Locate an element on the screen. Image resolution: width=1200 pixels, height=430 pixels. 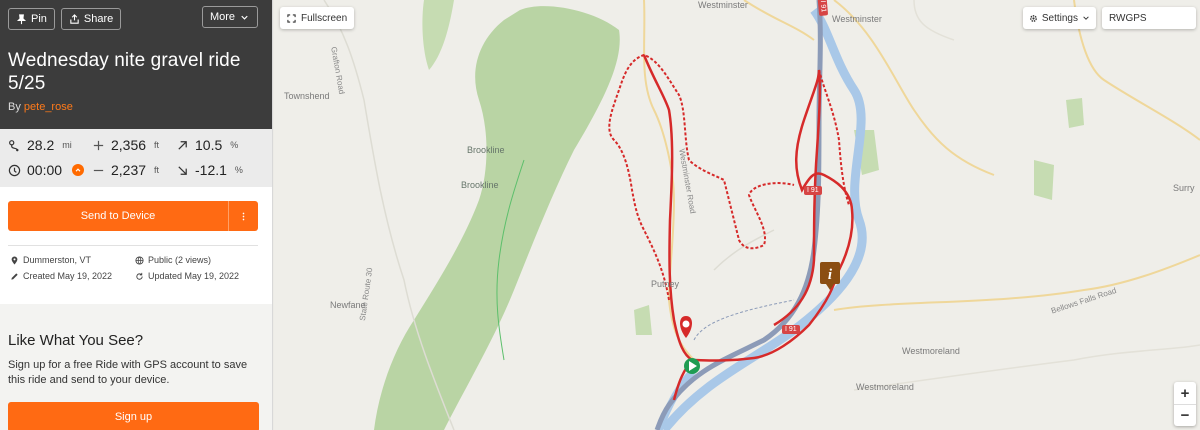
refresh-icon is located at coordinates (139, 276).